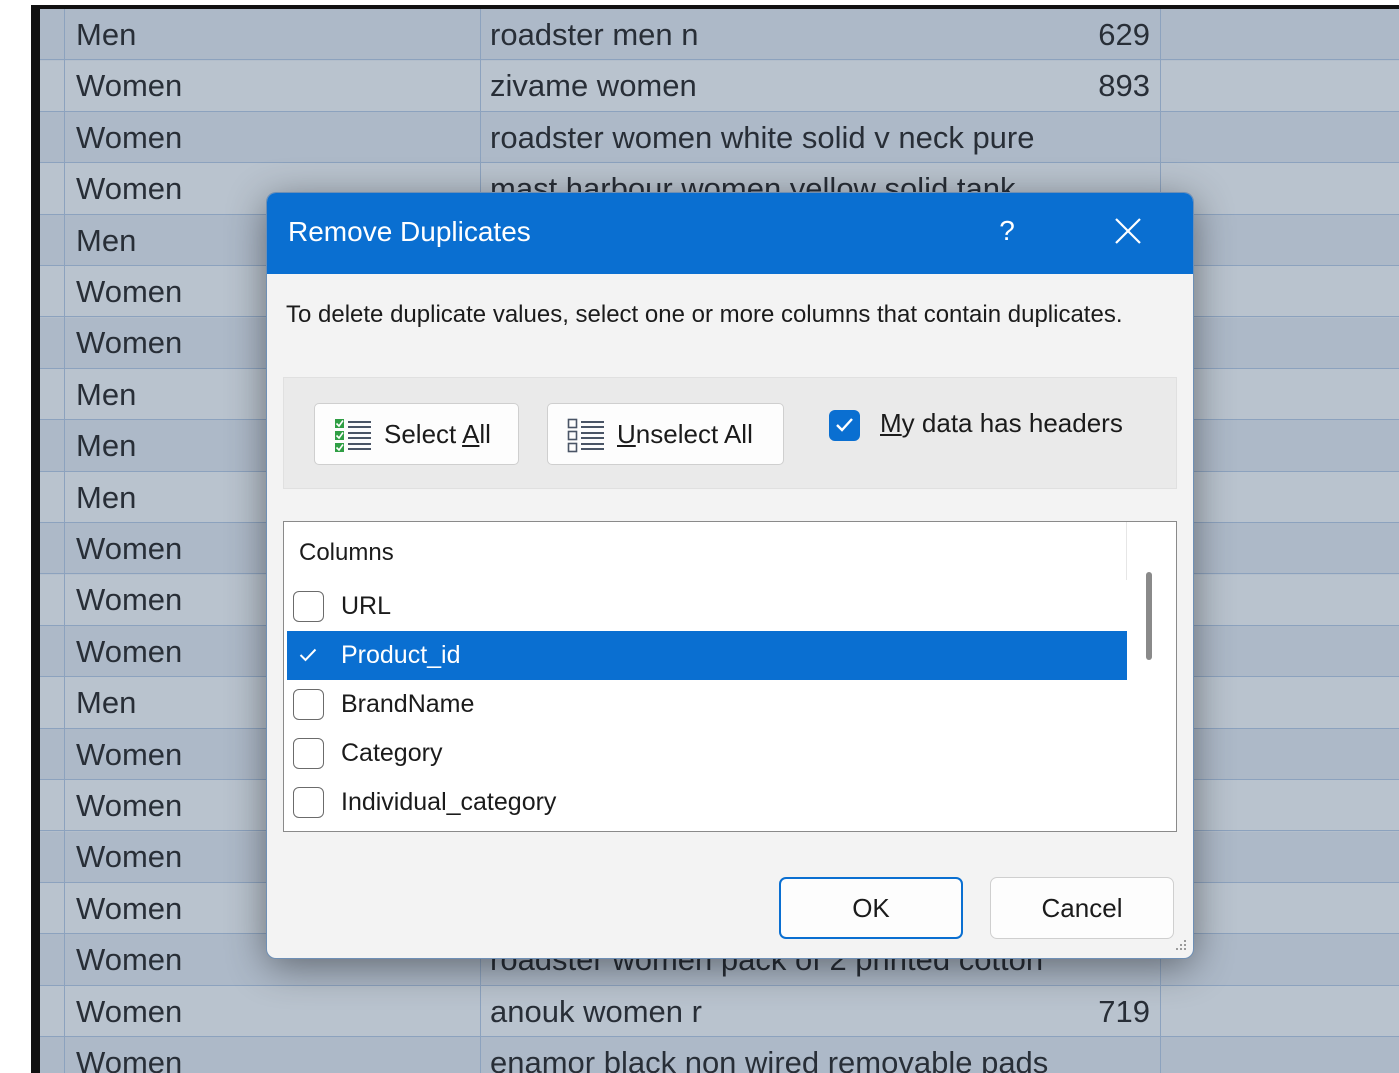 The height and width of the screenshot is (1073, 1399). I want to click on column-item-url: URL, so click(707, 606).